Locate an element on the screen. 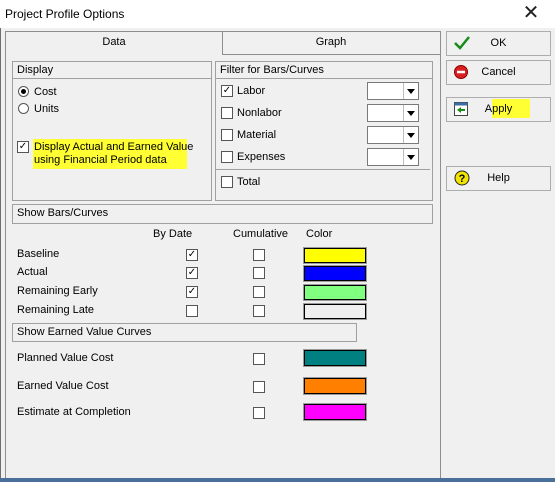 This screenshot has height=482, width=555. filter-header: Filter for Bars/Curves is located at coordinates (324, 70).